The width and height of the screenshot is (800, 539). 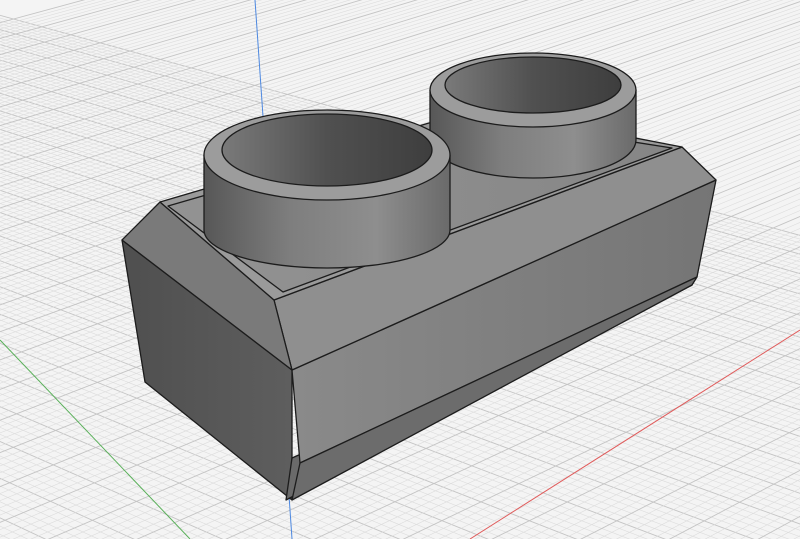 What do you see at coordinates (327, 189) in the screenshot?
I see `stud-front` at bounding box center [327, 189].